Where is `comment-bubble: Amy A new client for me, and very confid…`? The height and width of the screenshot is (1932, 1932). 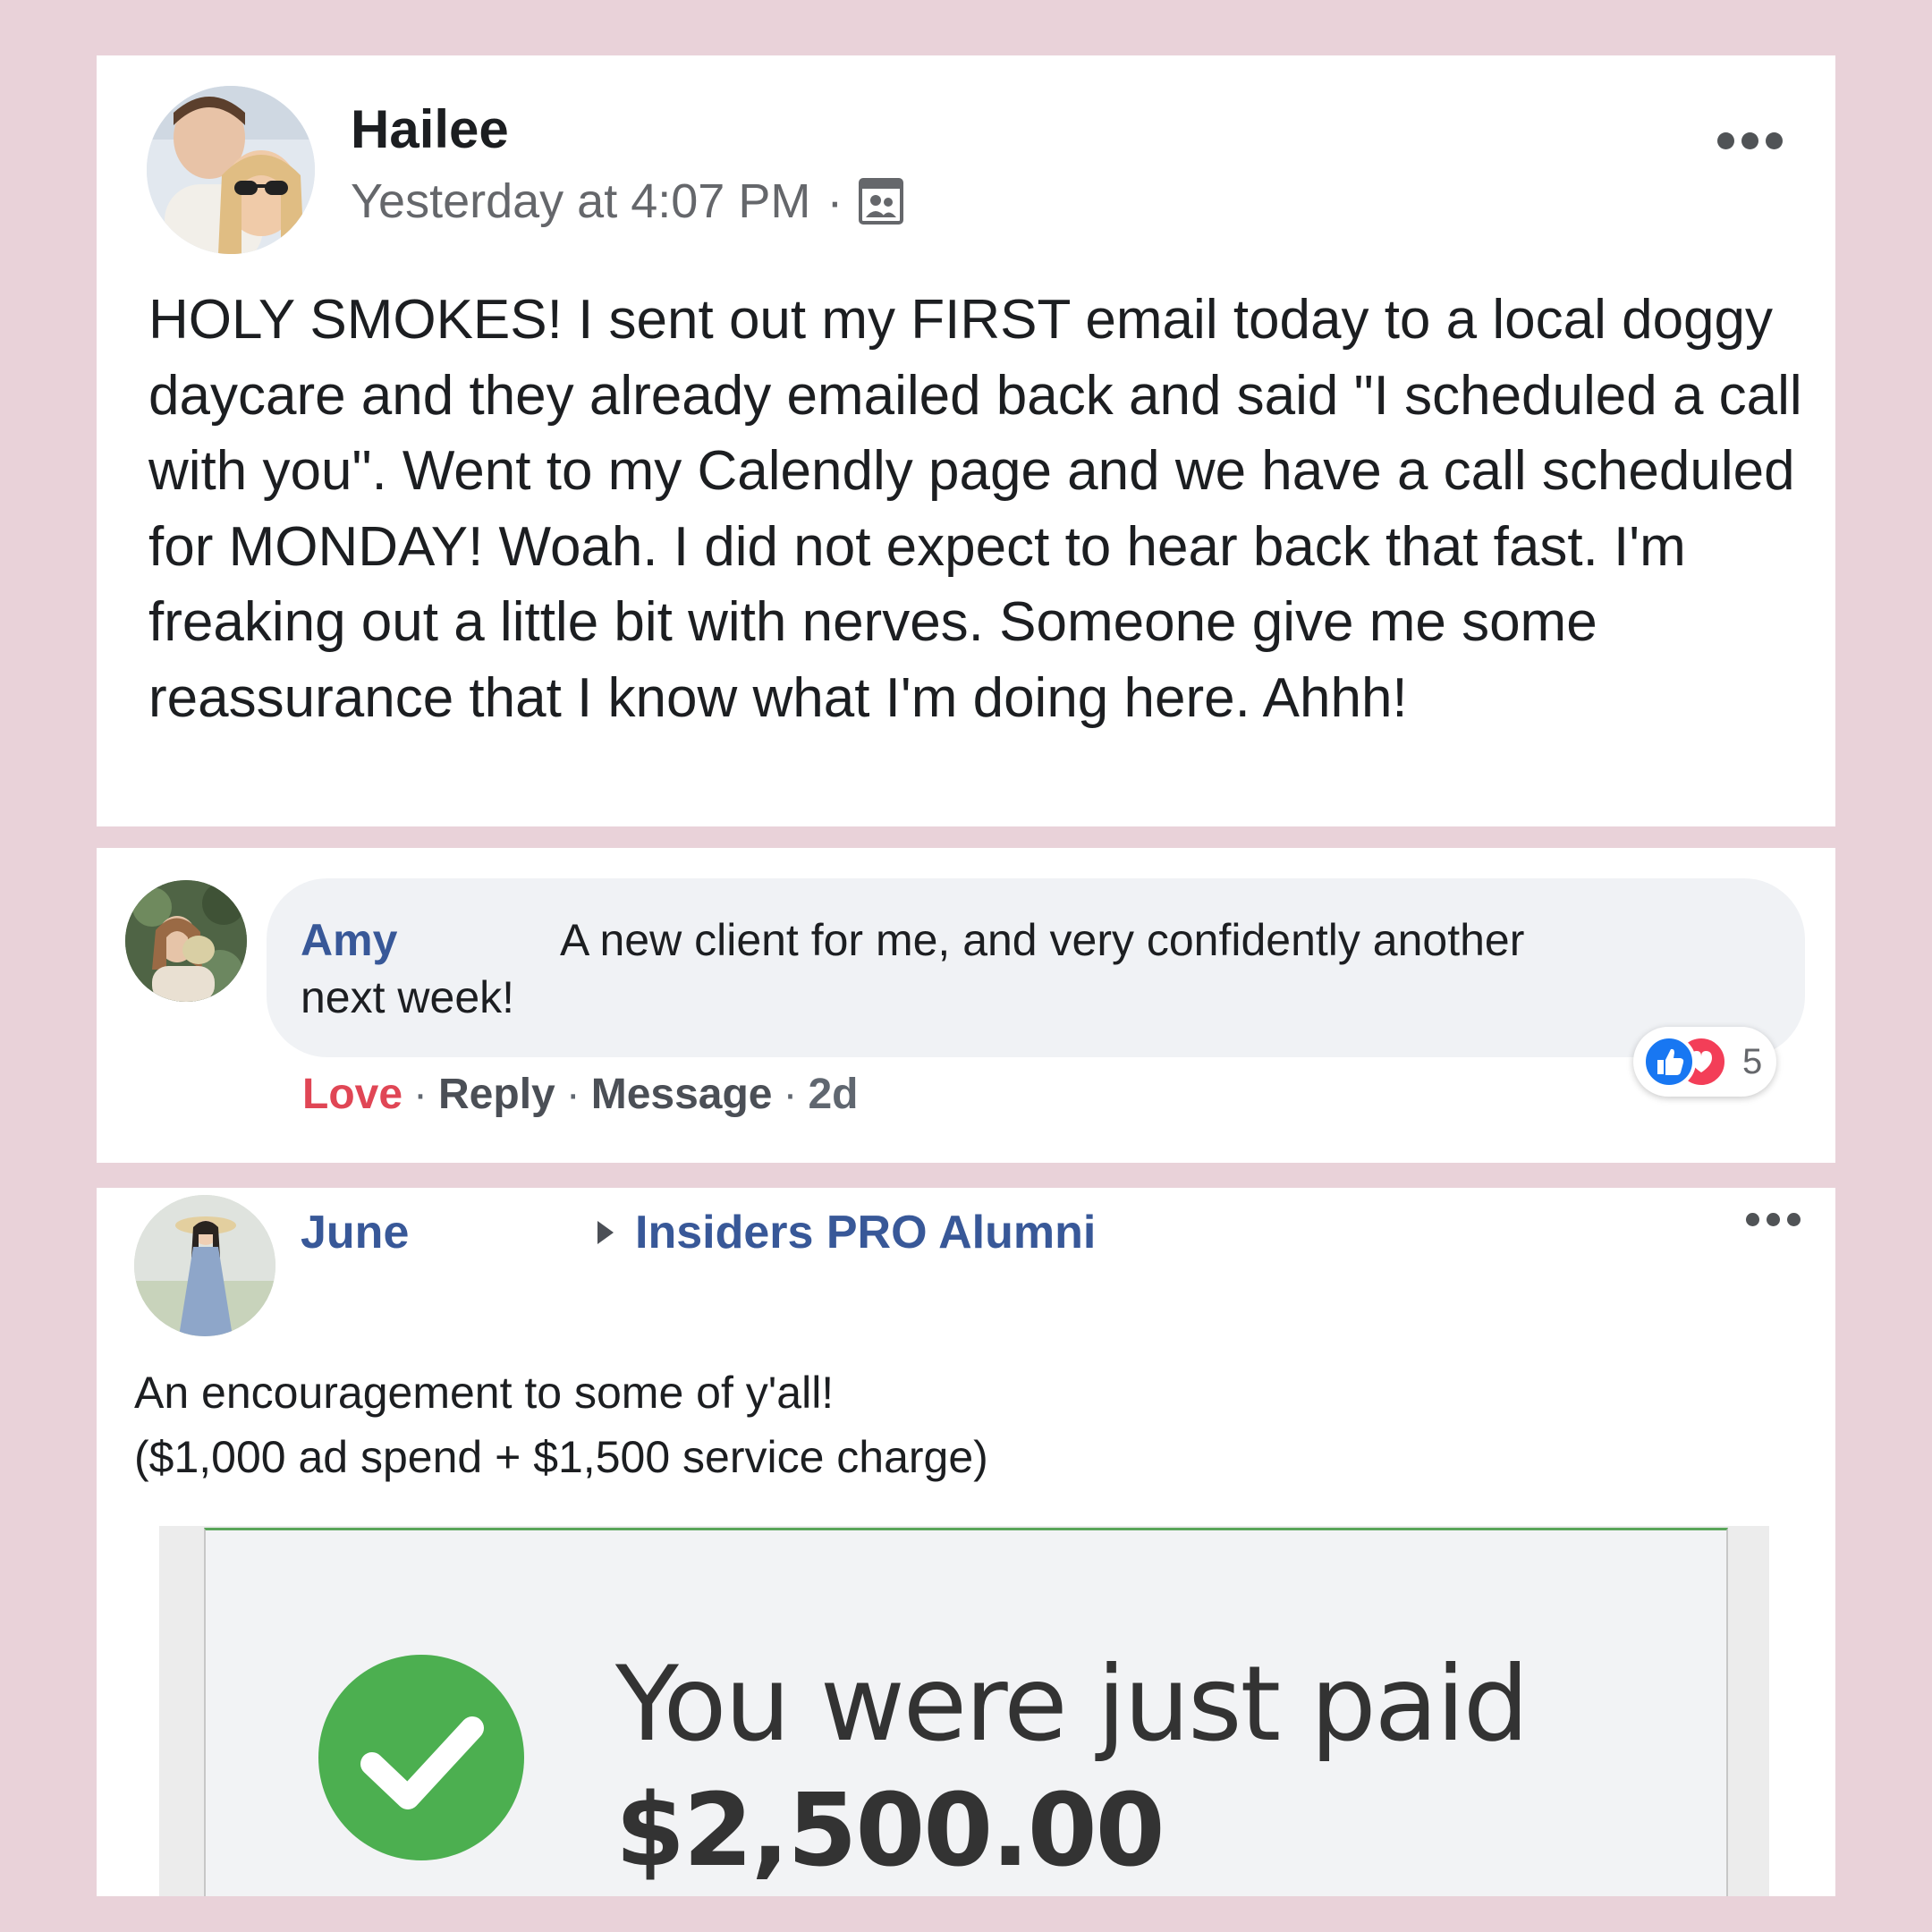
comment-bubble: Amy A new client for me, and very confid… is located at coordinates (1036, 967).